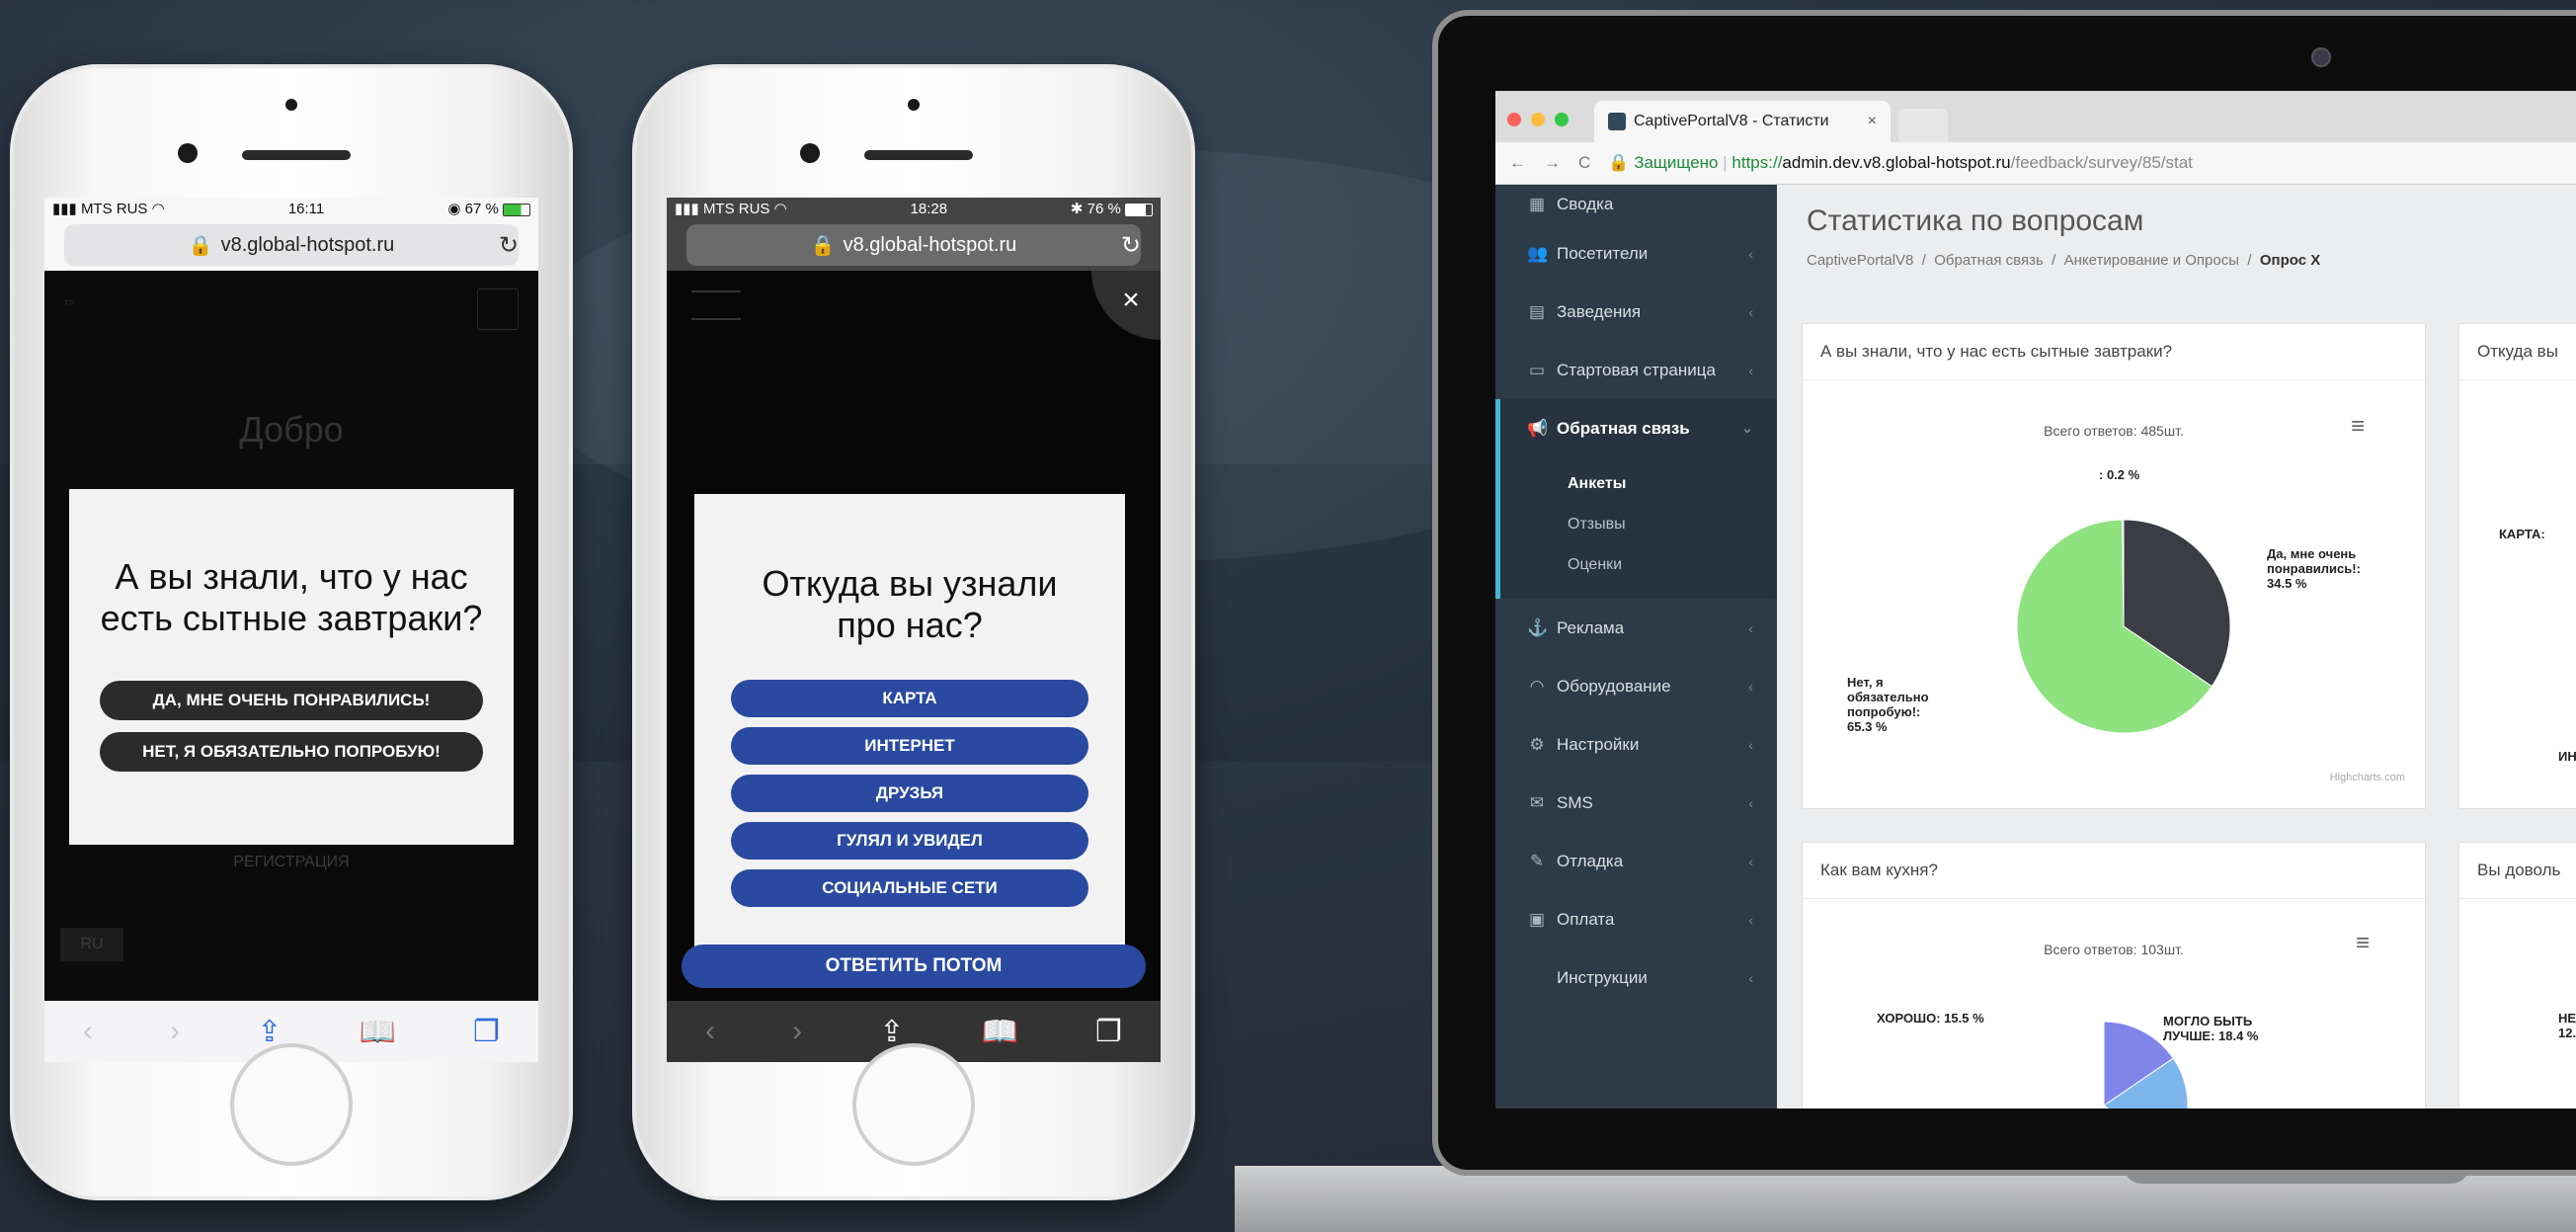 The image size is (2576, 1232). I want to click on clock: 18:28, so click(929, 208).